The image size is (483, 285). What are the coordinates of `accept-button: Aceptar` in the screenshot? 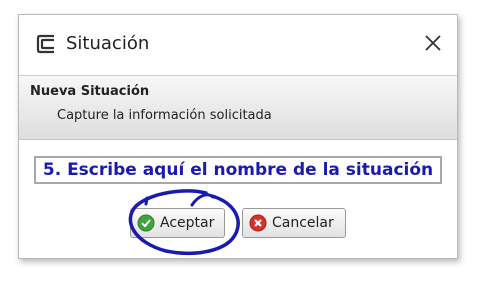 It's located at (177, 223).